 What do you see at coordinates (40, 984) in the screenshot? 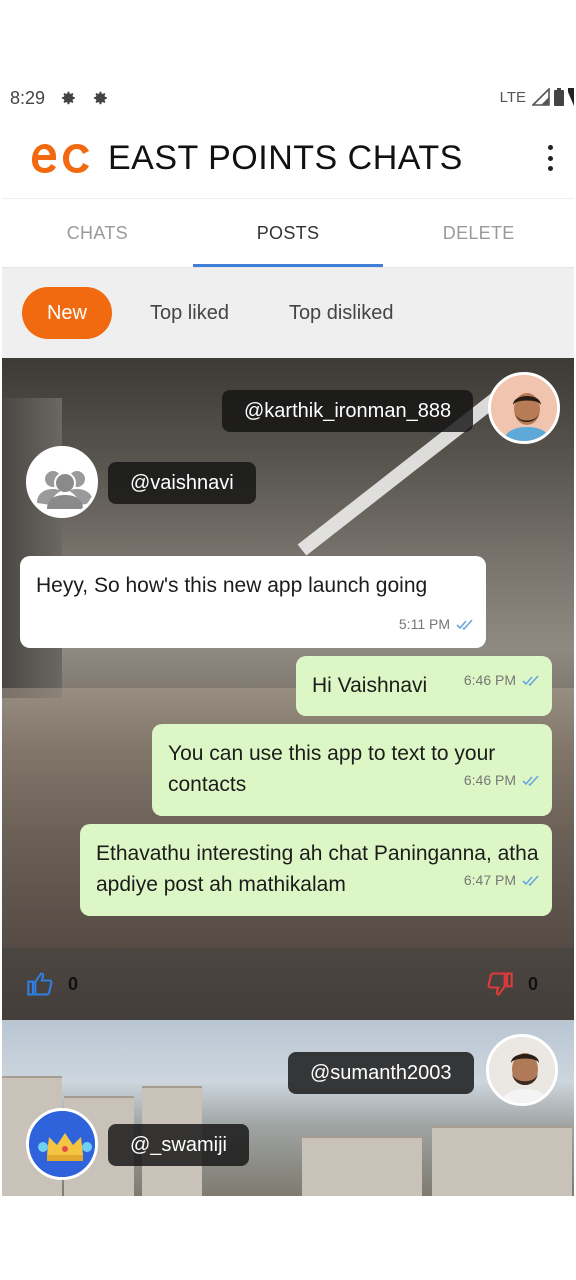
I see `thumbs-up-icon` at bounding box center [40, 984].